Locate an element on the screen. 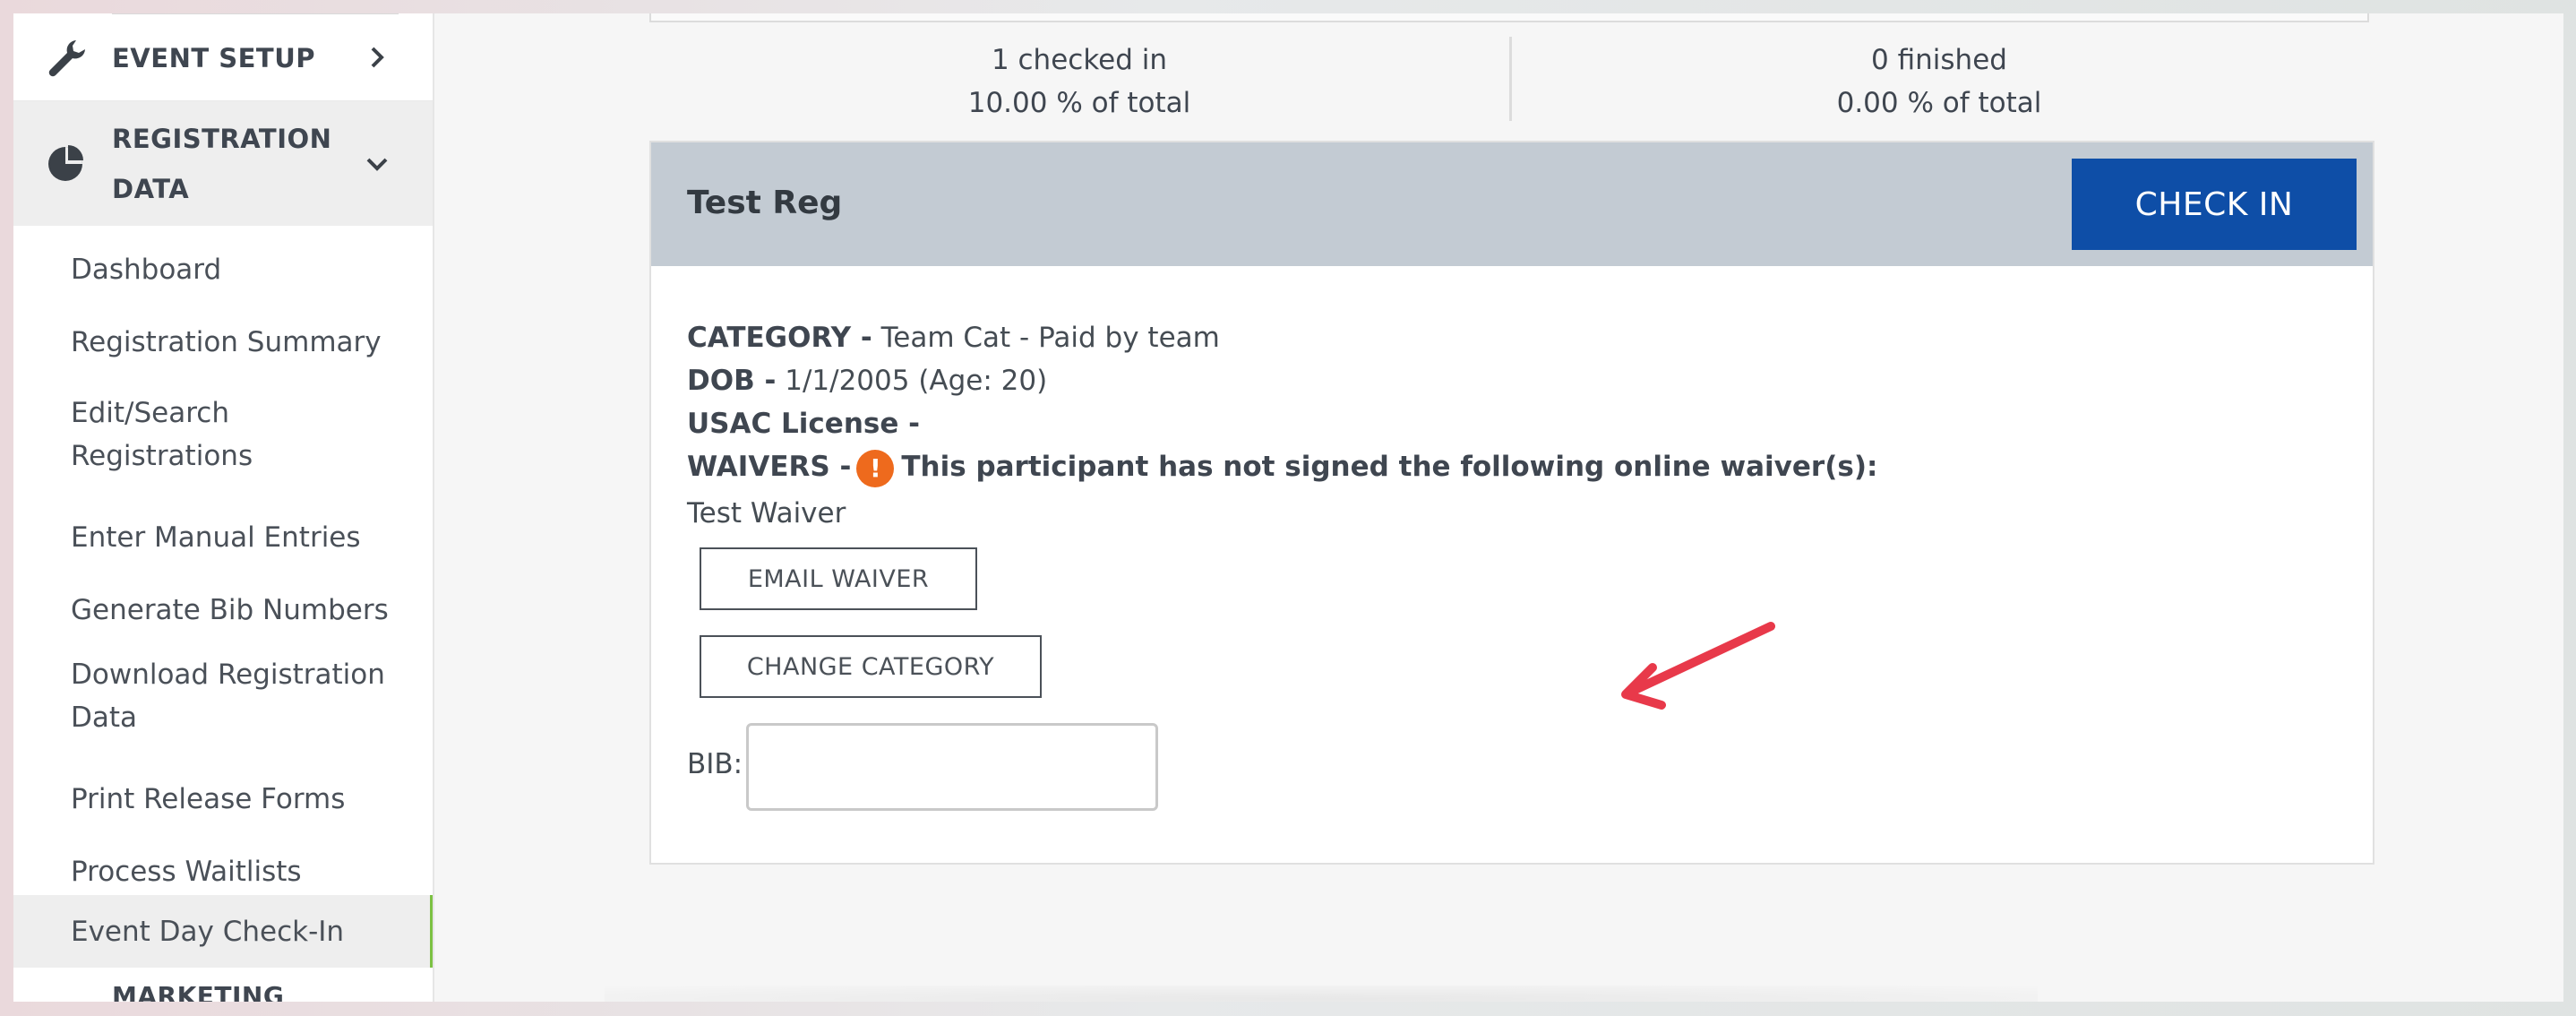 The height and width of the screenshot is (1016, 2576). chevron-down-icon is located at coordinates (377, 164).